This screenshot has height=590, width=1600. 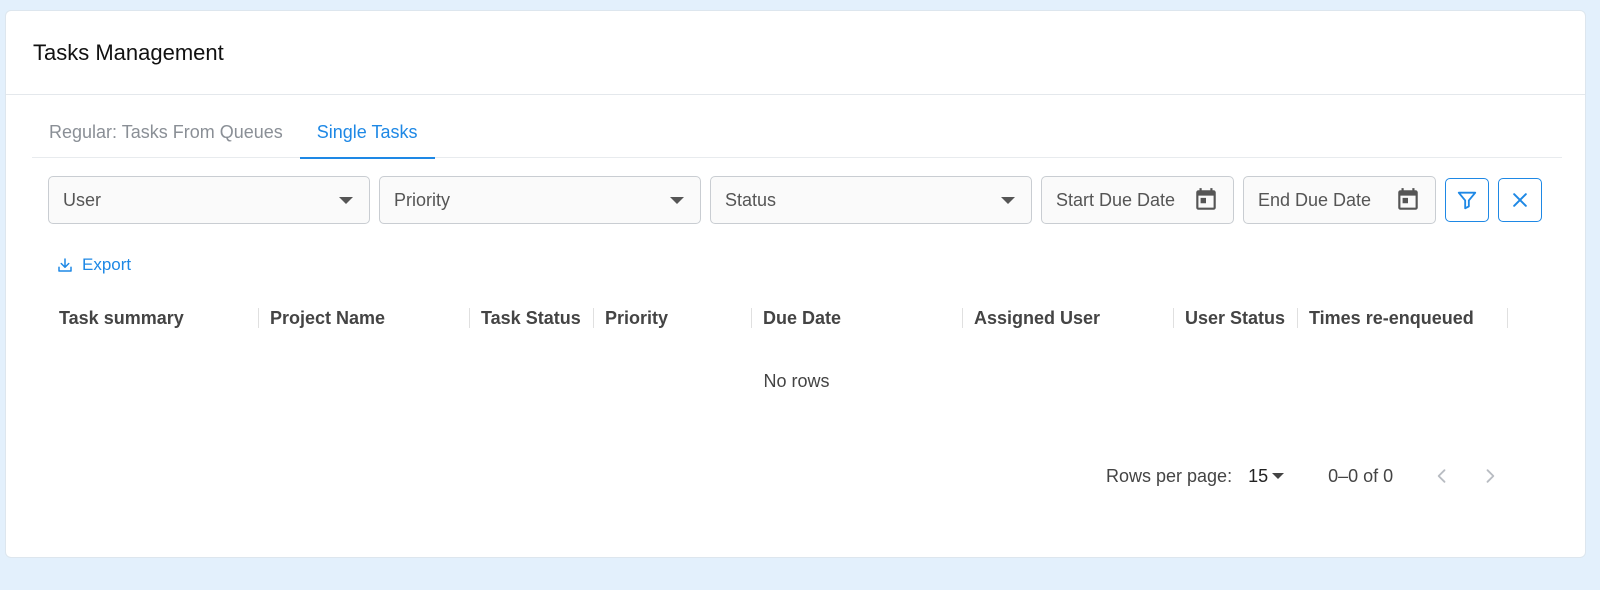 What do you see at coordinates (364, 318) in the screenshot?
I see `column-header-project-name: Project Name` at bounding box center [364, 318].